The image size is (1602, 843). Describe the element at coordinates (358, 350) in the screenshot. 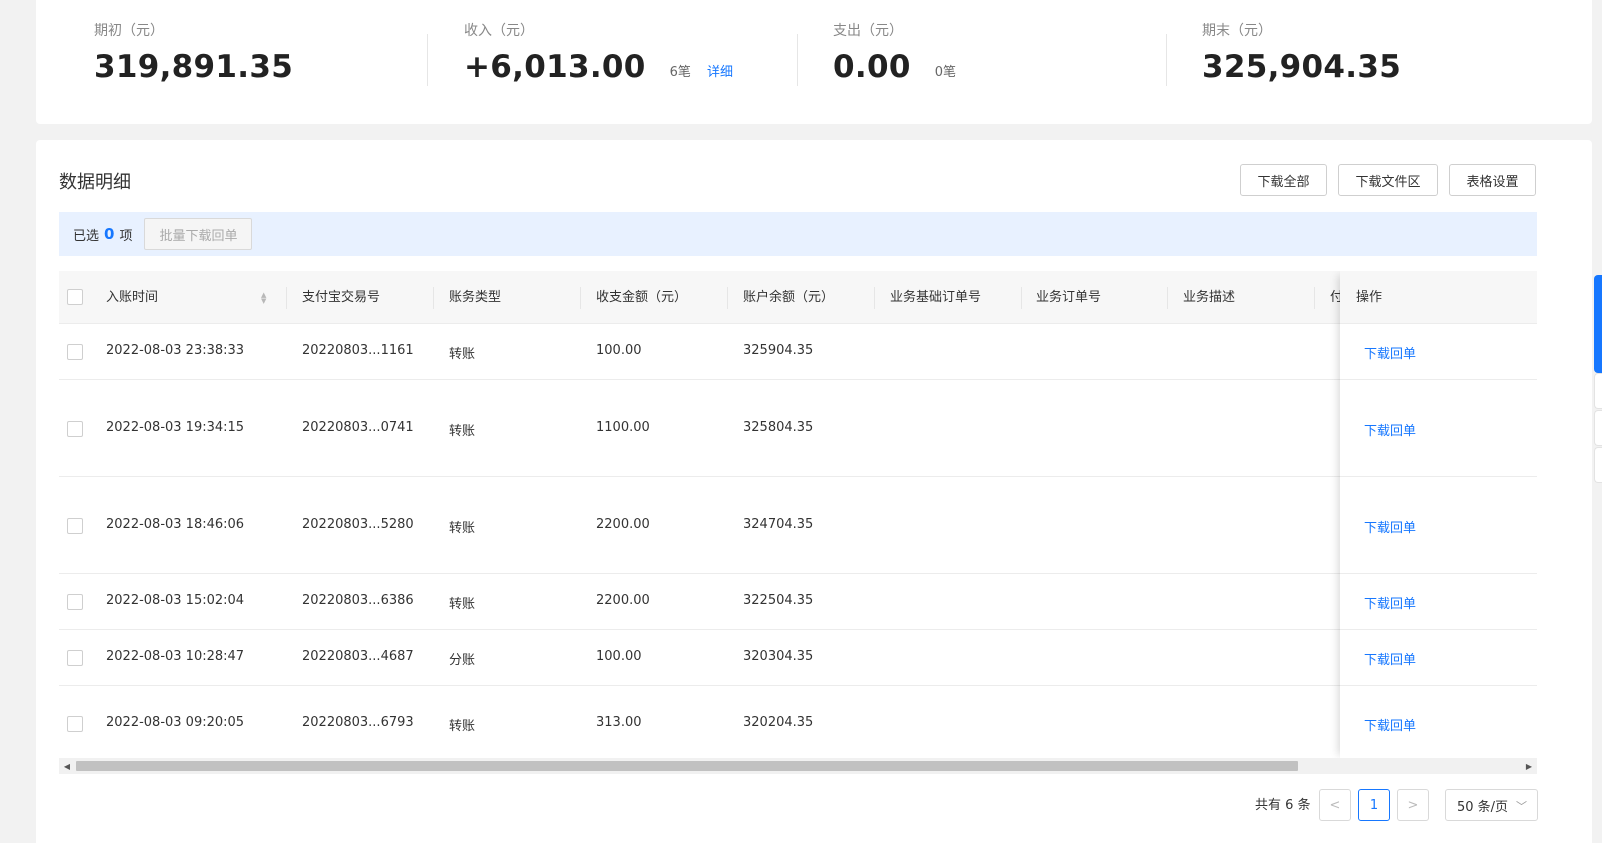

I see `cell-trade-no: 20220803...1161` at that location.